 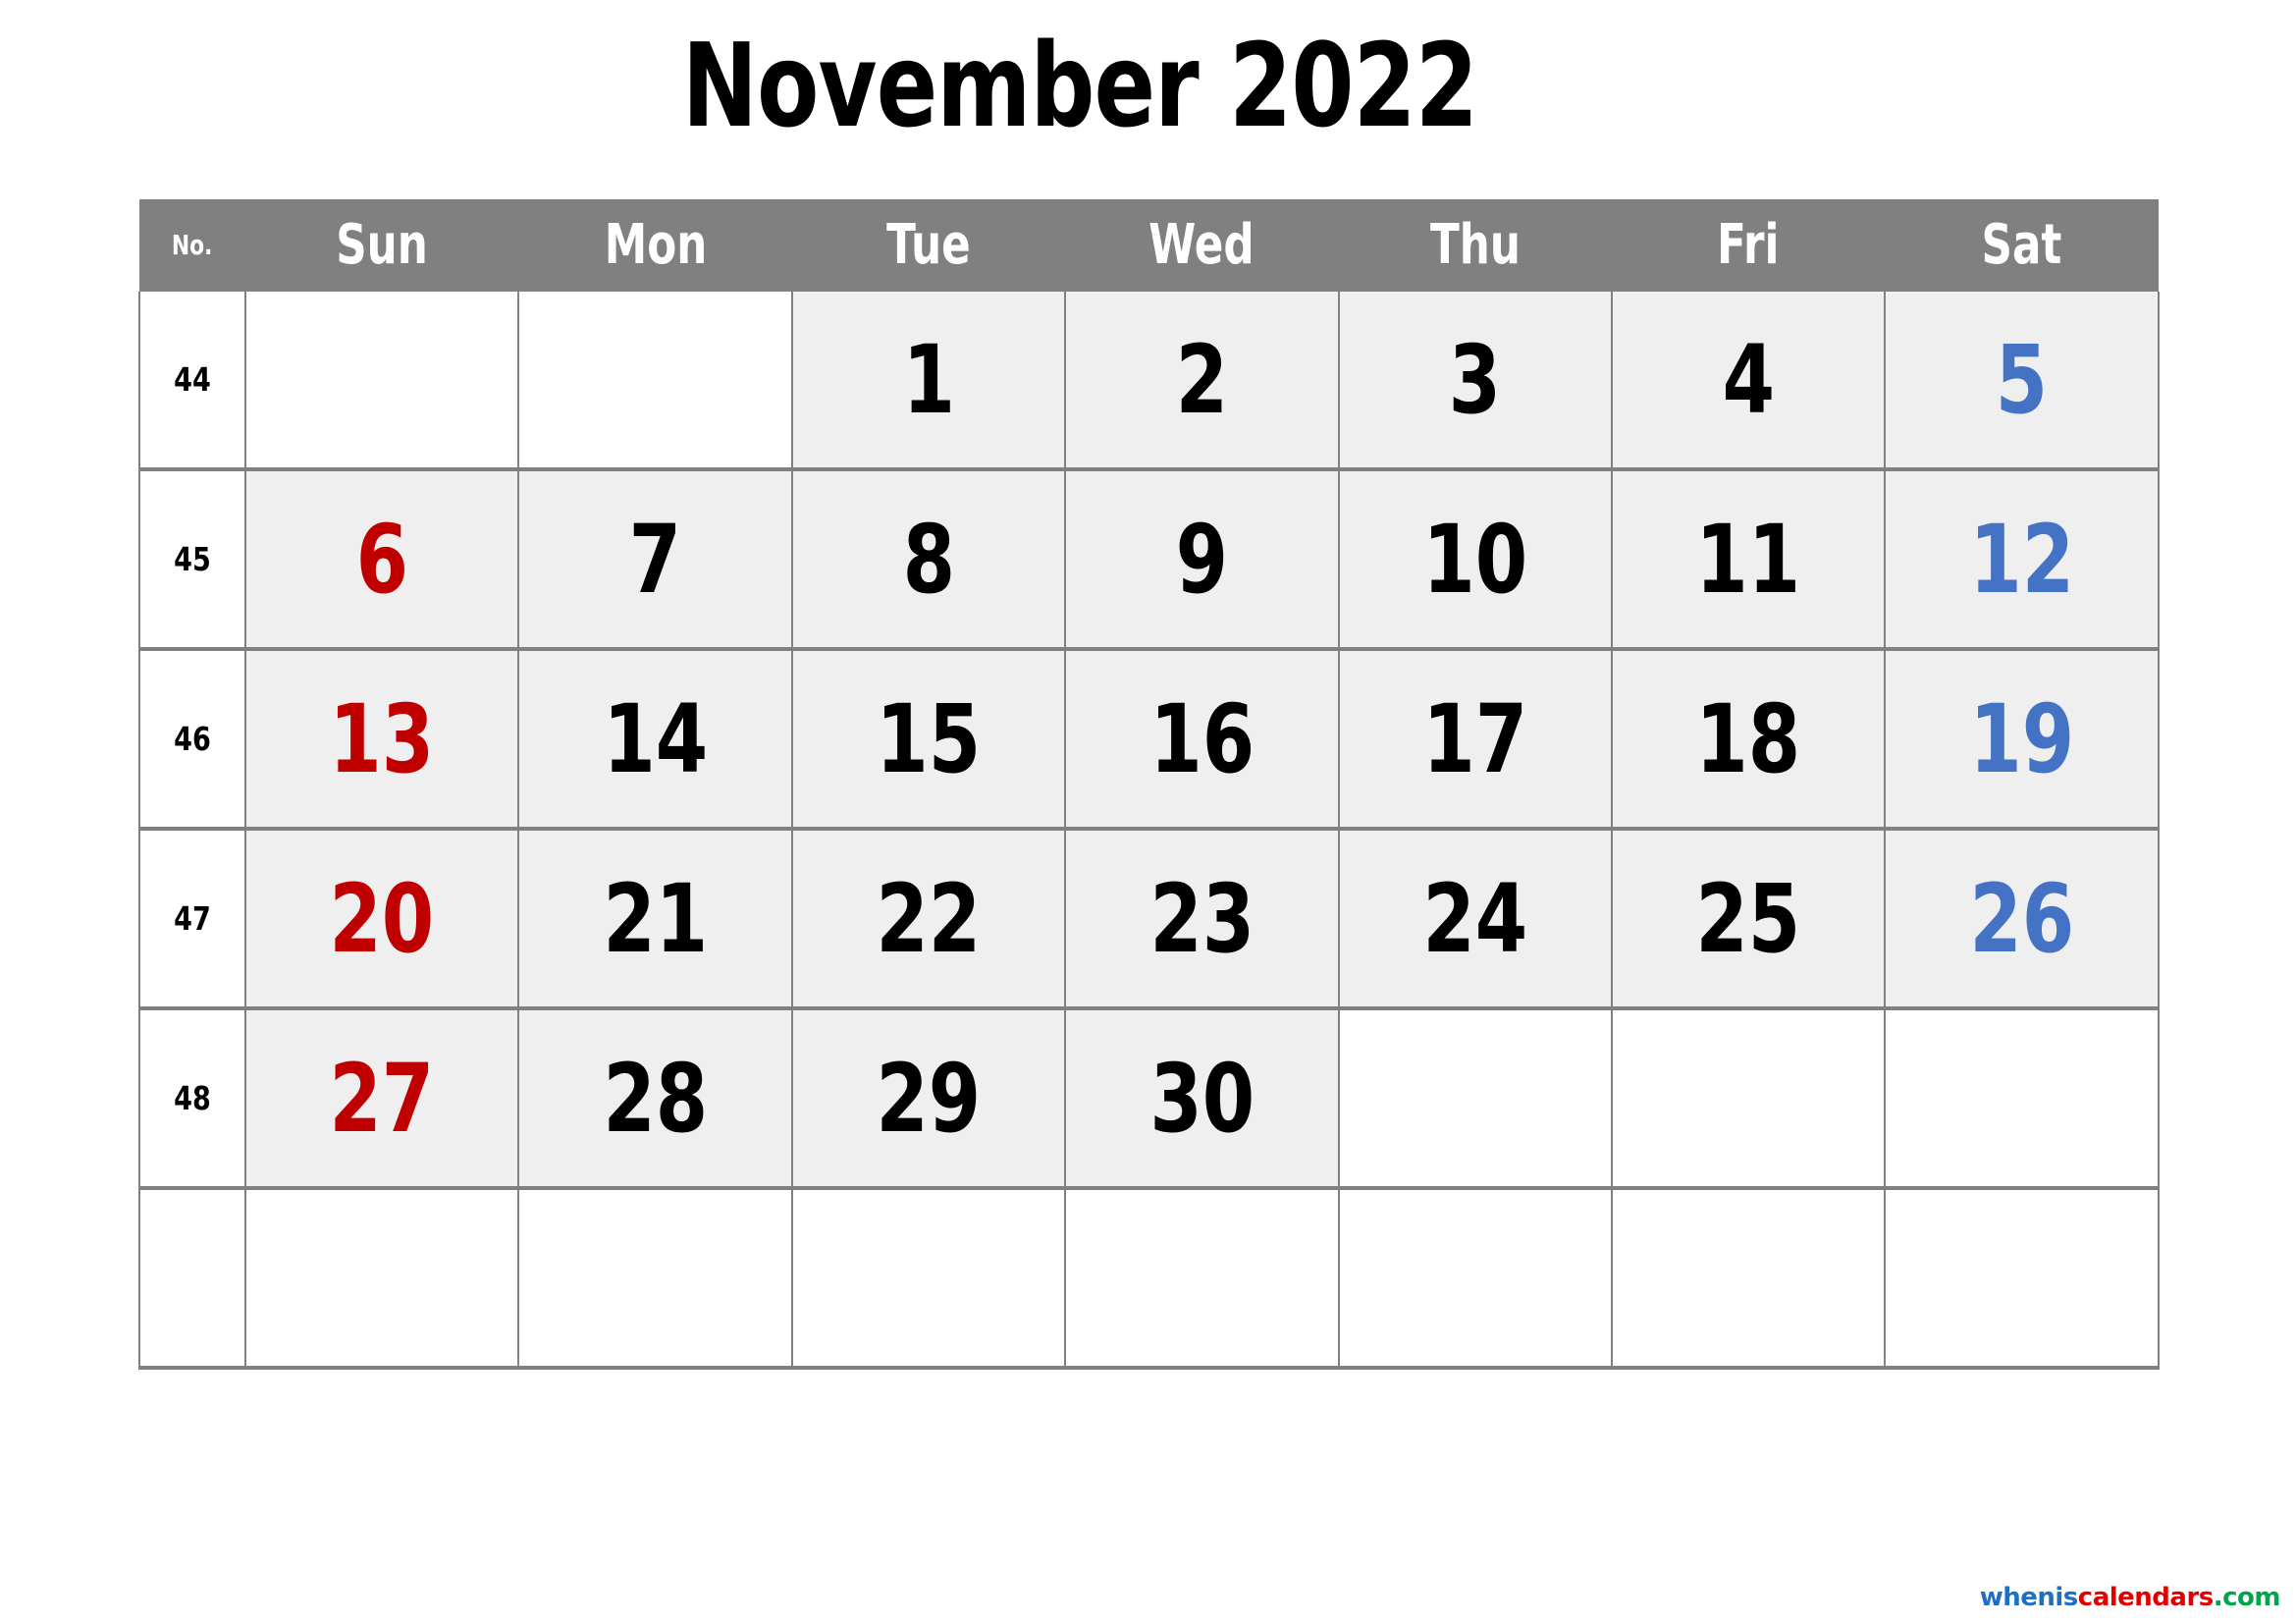 I want to click on day-cell: 28, so click(x=655, y=1098).